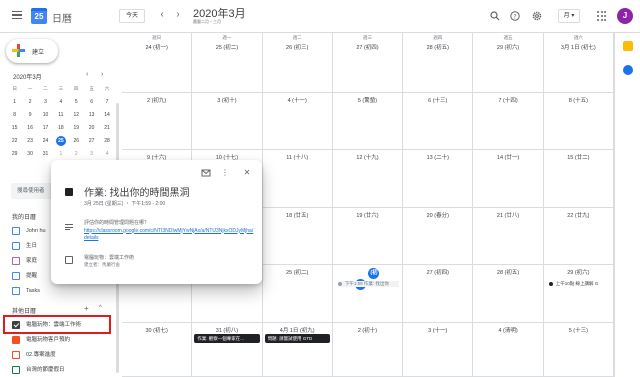 The height and width of the screenshot is (377, 640). I want to click on mini-day: 30, so click(29, 154).